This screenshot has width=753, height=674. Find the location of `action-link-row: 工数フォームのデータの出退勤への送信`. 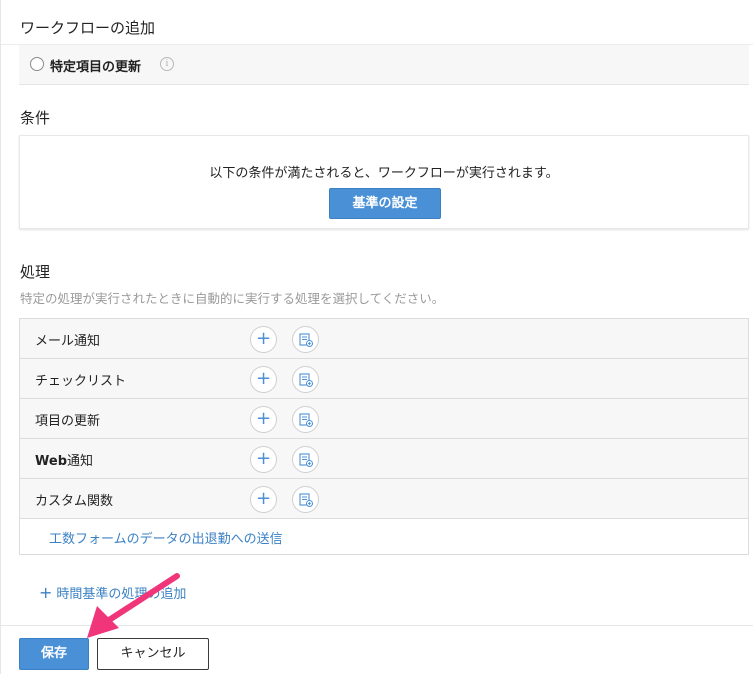

action-link-row: 工数フォームのデータの出退勤への送信 is located at coordinates (384, 536).